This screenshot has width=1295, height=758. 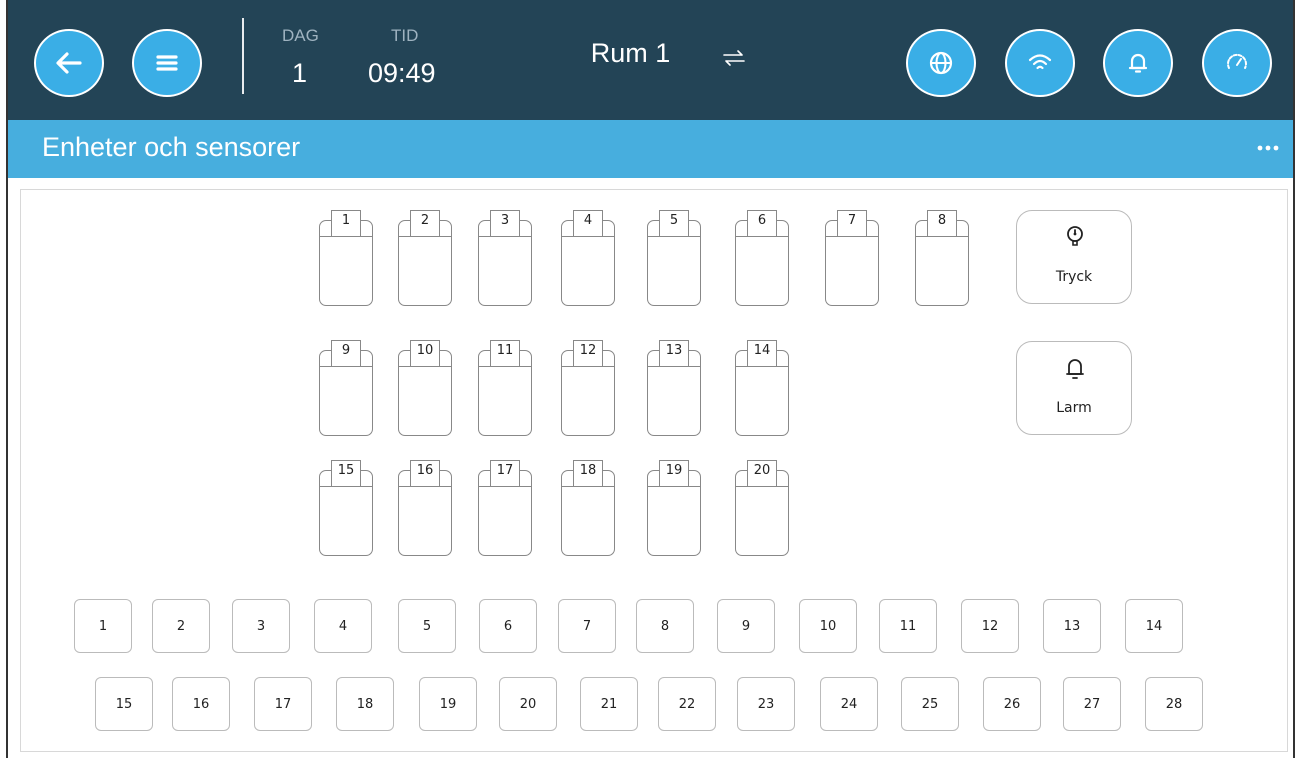 I want to click on module-tile: 19, so click(x=674, y=508).